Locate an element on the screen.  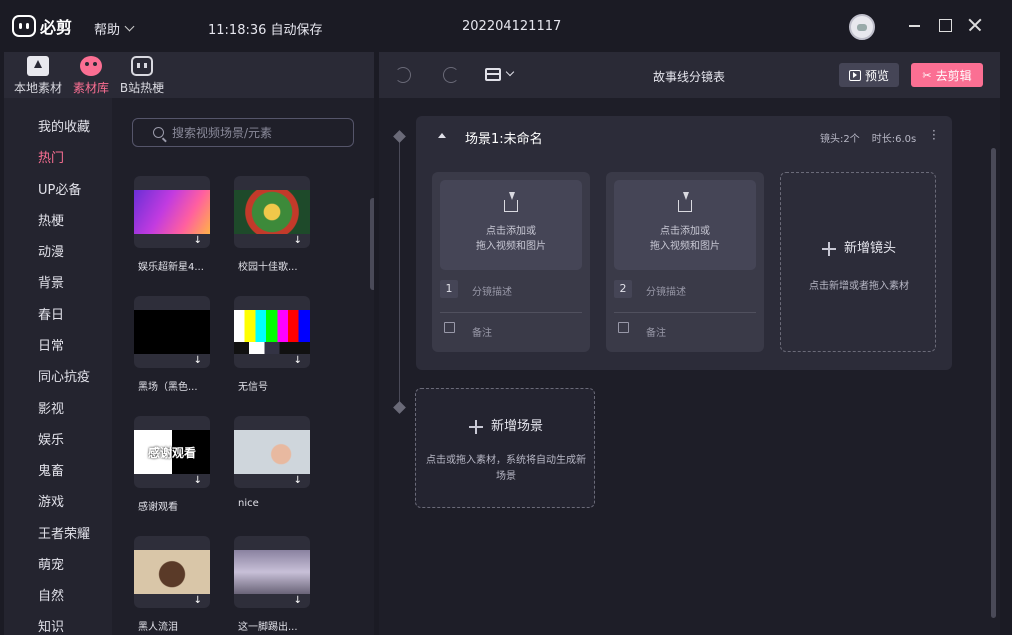
add-scene-title: 新增场景 is located at coordinates (506, 424).